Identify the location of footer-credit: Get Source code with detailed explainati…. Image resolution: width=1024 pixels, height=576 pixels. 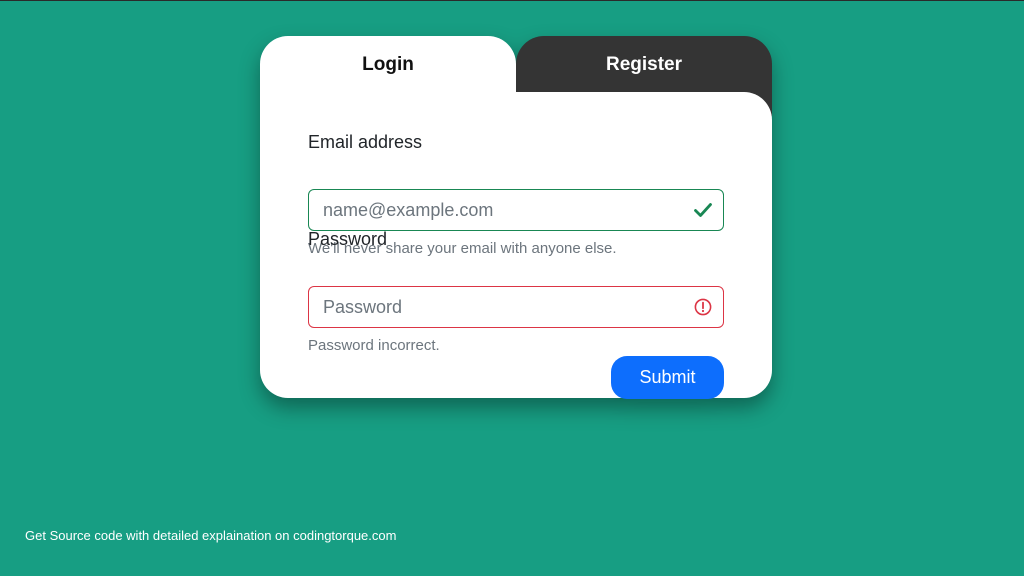
(211, 535).